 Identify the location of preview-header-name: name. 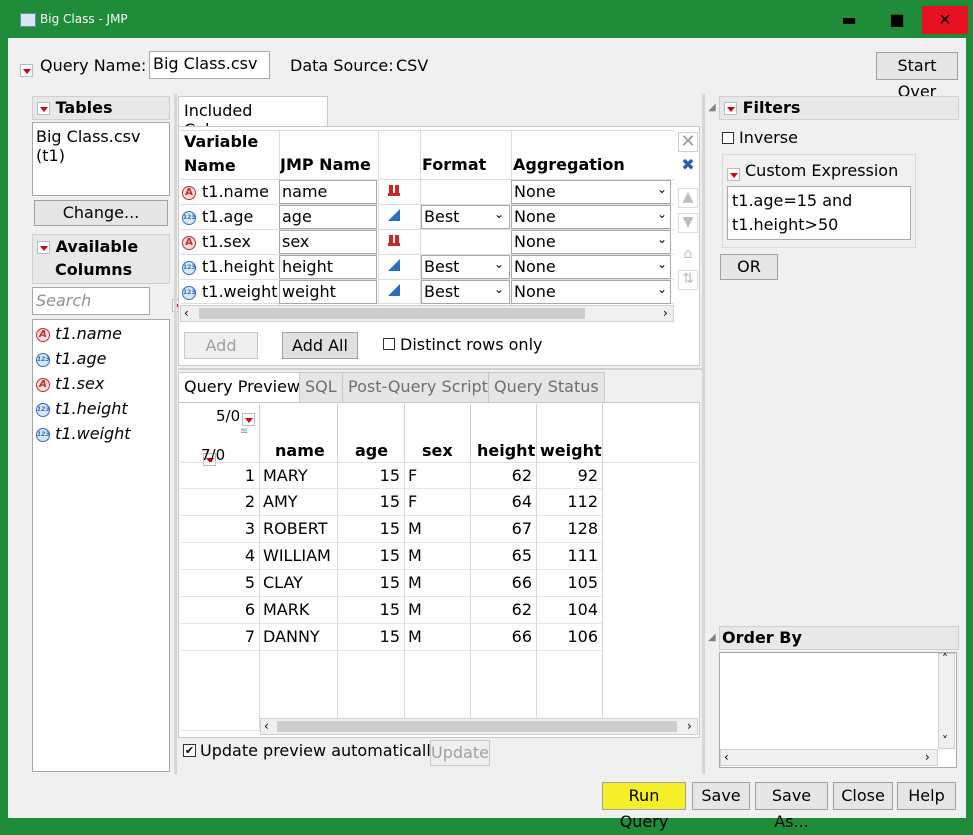
(300, 450).